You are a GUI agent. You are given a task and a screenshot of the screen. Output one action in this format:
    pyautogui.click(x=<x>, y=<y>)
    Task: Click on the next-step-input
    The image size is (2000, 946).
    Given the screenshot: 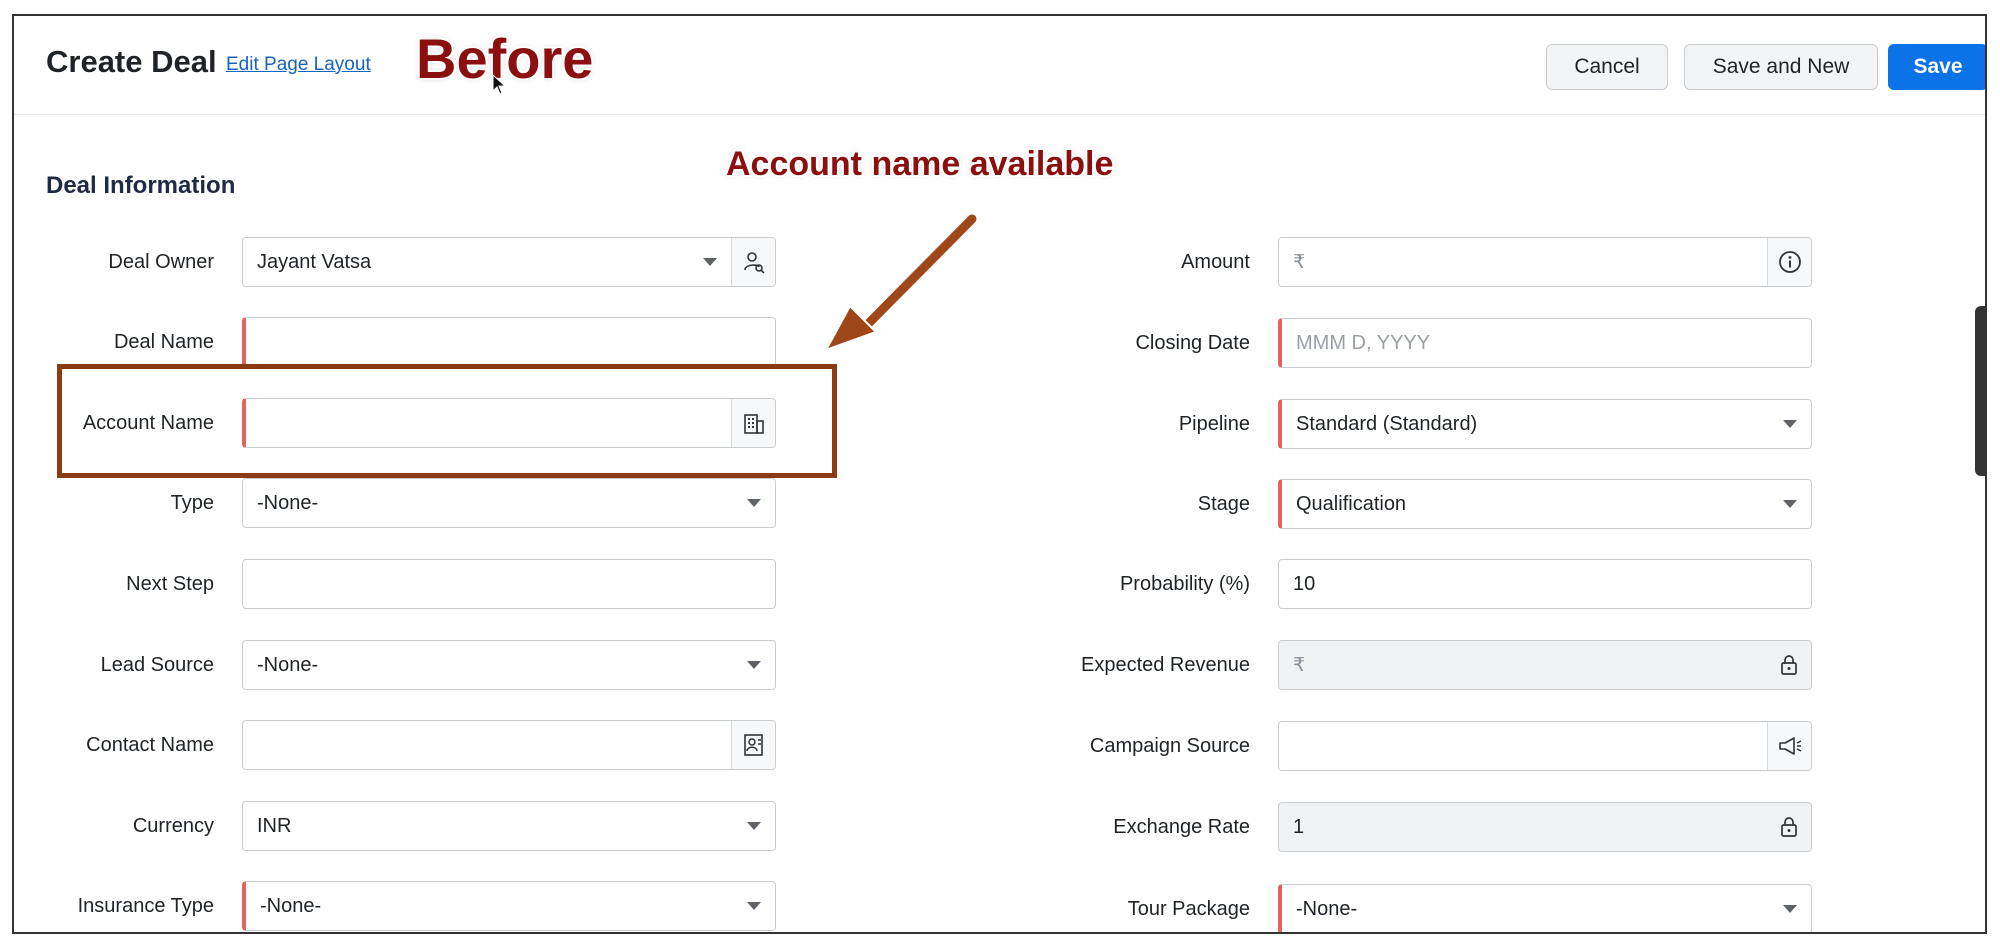 What is the action you would take?
    pyautogui.click(x=509, y=584)
    